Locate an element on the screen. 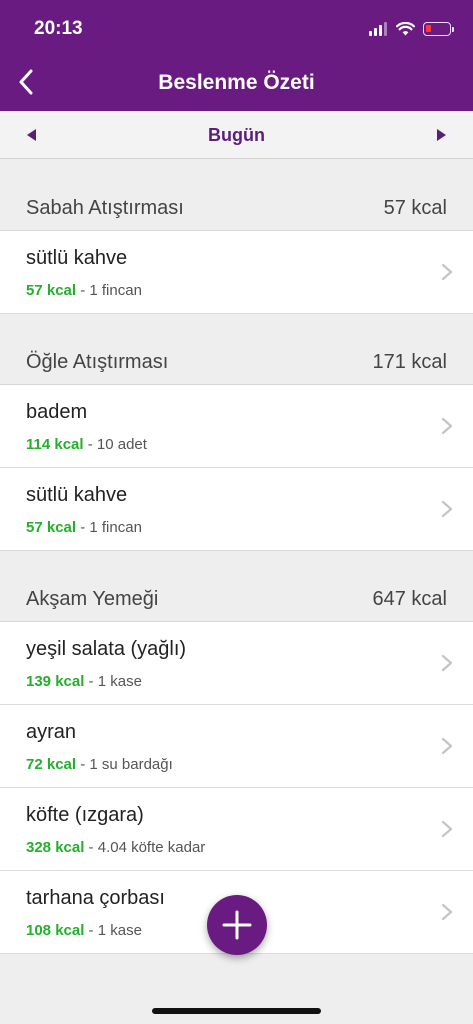 The width and height of the screenshot is (473, 1024). section-header: Öğle Atıştırması 171 kcal is located at coordinates (236, 349).